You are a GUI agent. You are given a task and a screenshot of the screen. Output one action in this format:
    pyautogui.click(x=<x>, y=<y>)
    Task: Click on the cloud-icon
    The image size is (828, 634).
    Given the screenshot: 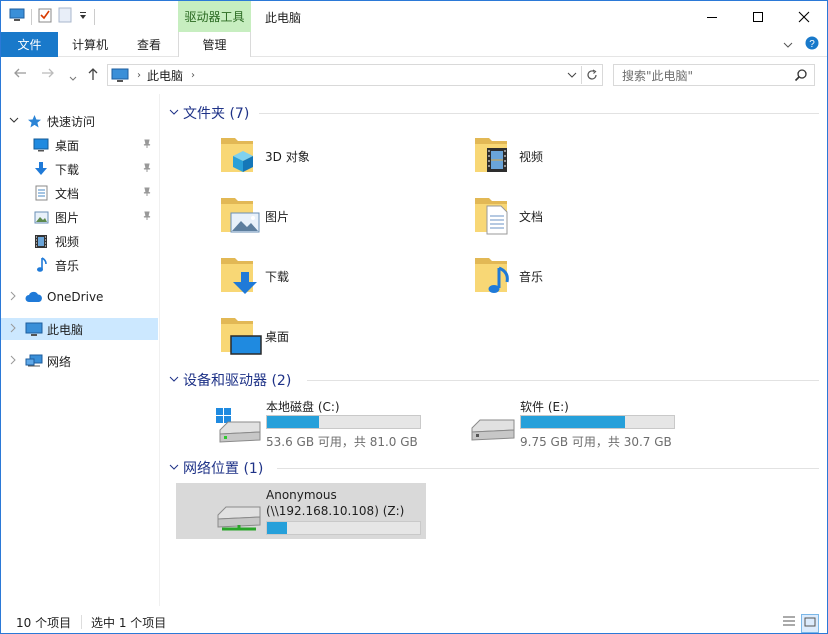 What is the action you would take?
    pyautogui.click(x=34, y=297)
    